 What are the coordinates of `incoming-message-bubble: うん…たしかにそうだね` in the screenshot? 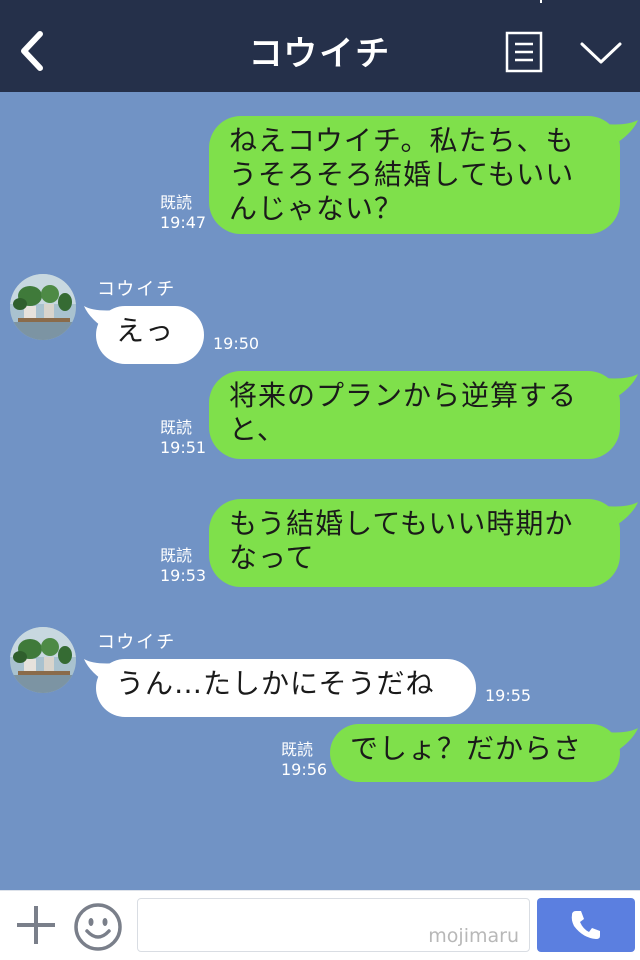 It's located at (286, 688).